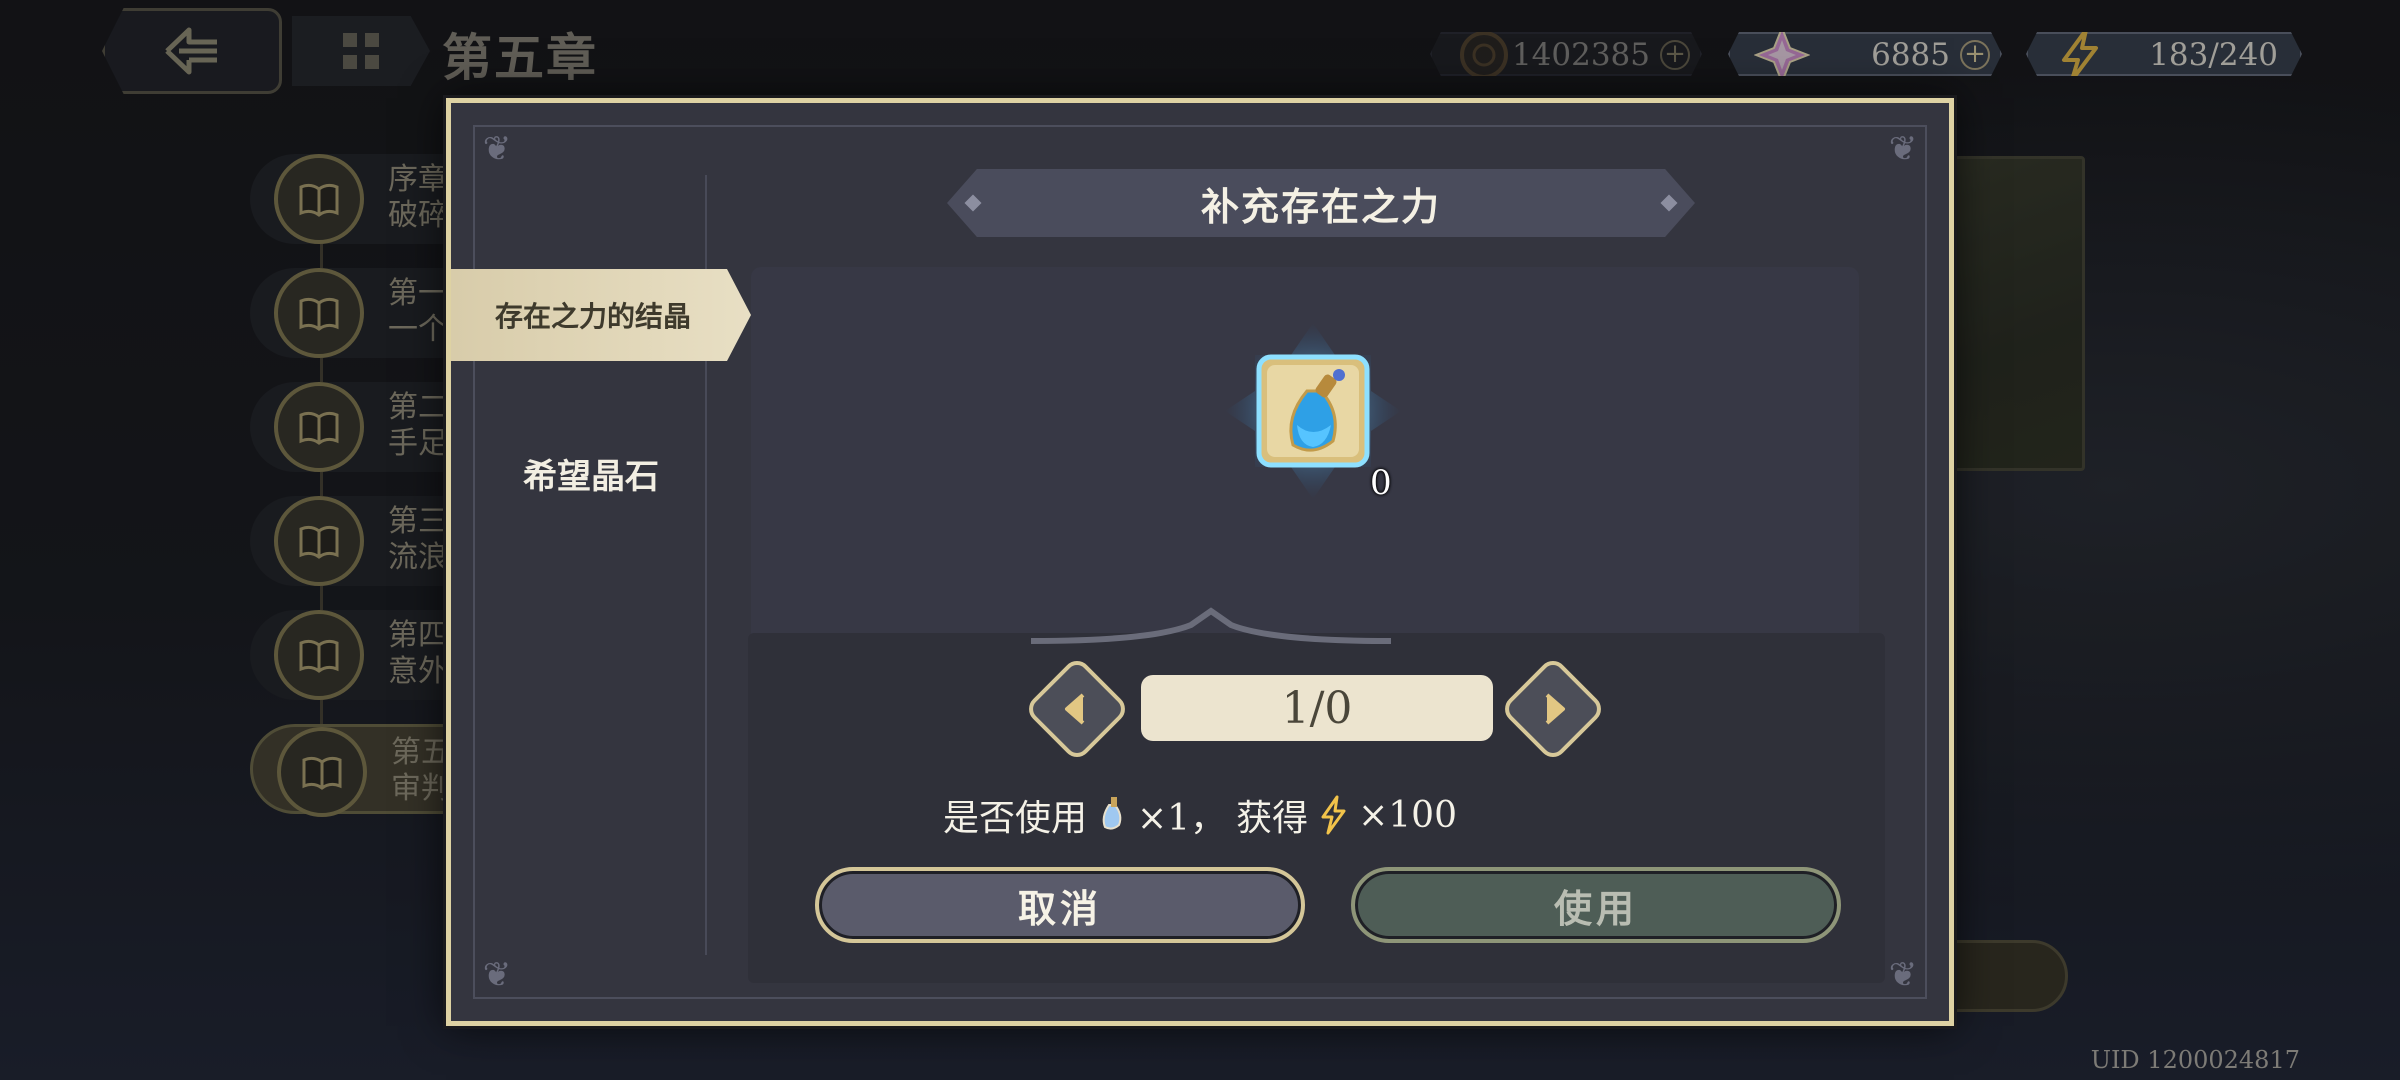 Image resolution: width=2400 pixels, height=1080 pixels. What do you see at coordinates (1320, 206) in the screenshot?
I see `dialog-title: 补充存在之力` at bounding box center [1320, 206].